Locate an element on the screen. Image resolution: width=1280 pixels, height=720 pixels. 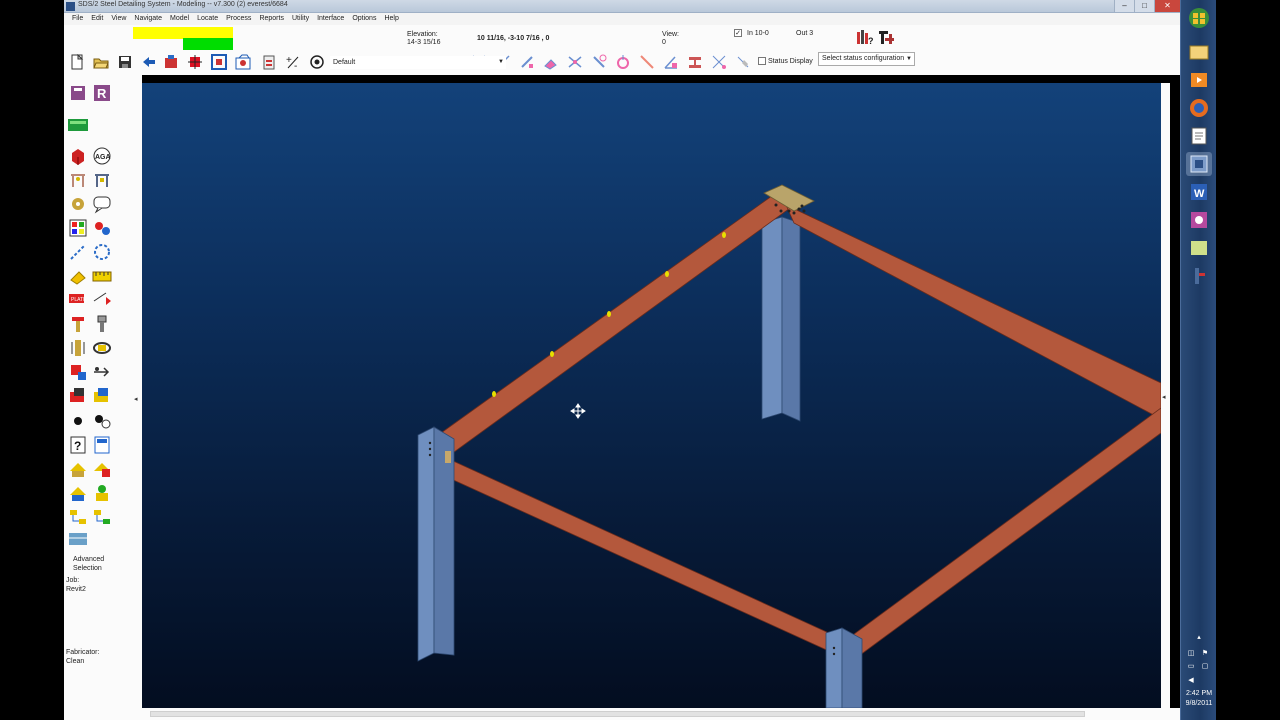
media-player-taskbar-button is located at coordinates (1199, 80).